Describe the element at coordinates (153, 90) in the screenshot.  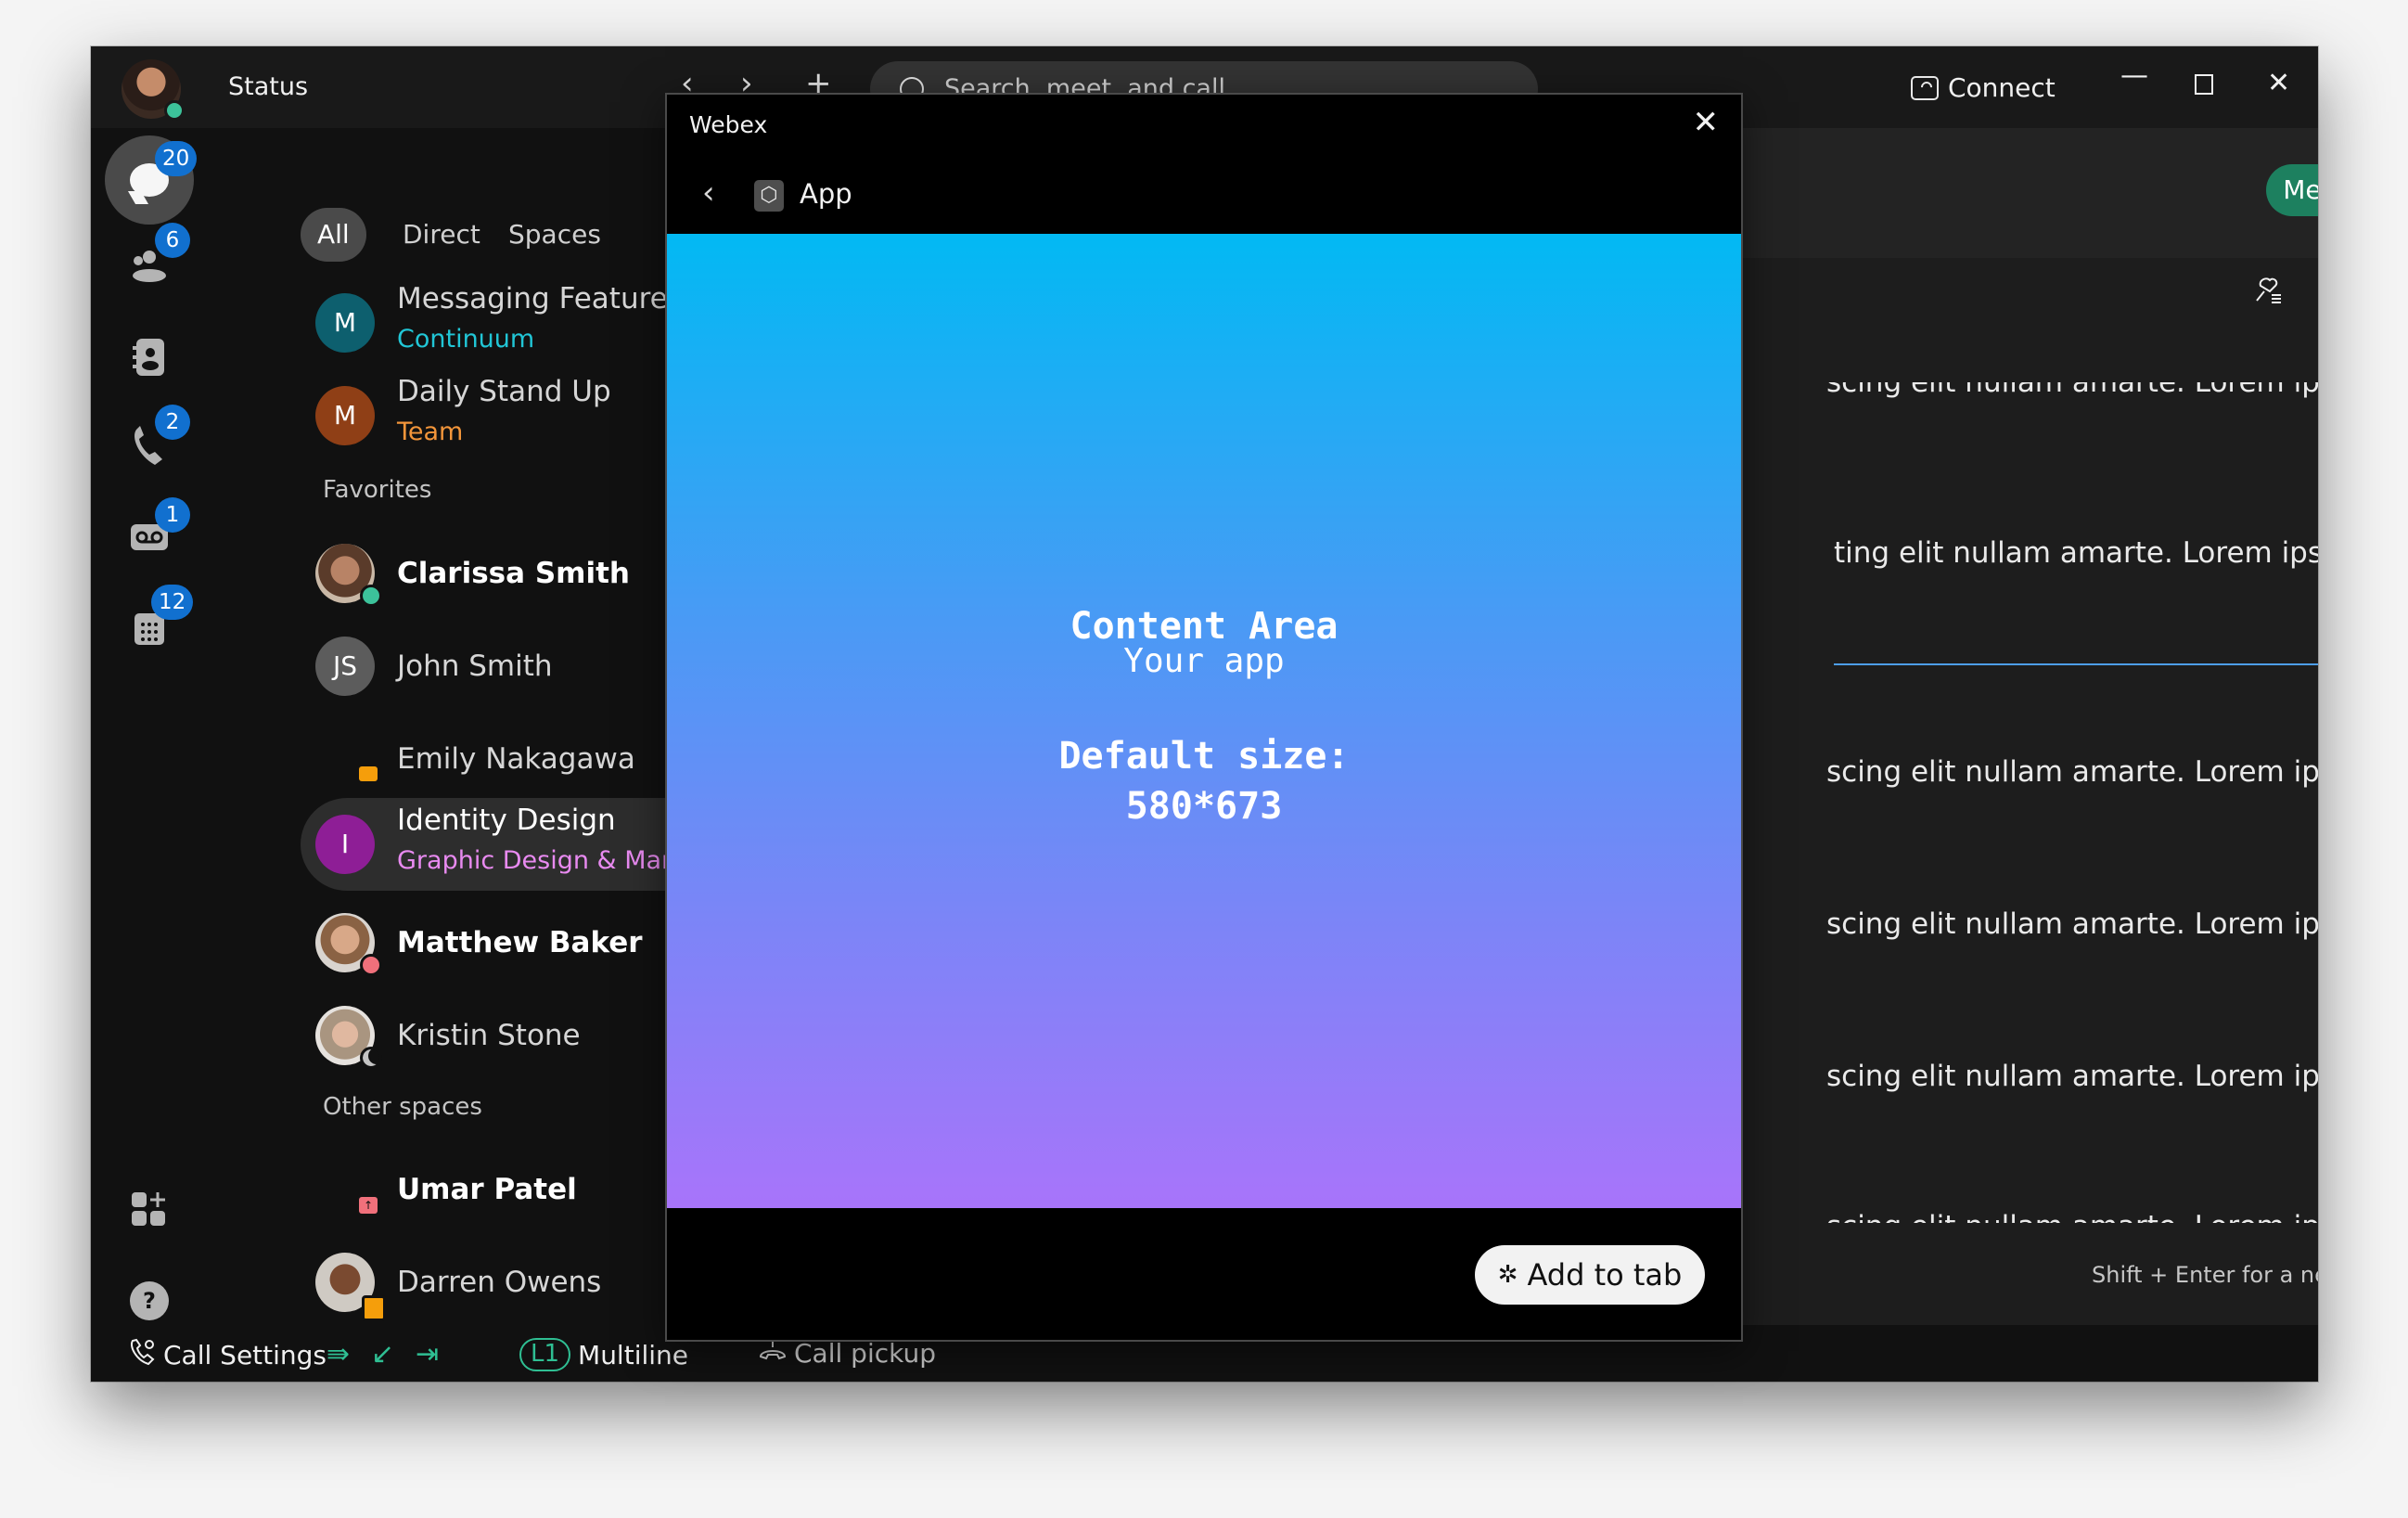
I see `my-avatar` at that location.